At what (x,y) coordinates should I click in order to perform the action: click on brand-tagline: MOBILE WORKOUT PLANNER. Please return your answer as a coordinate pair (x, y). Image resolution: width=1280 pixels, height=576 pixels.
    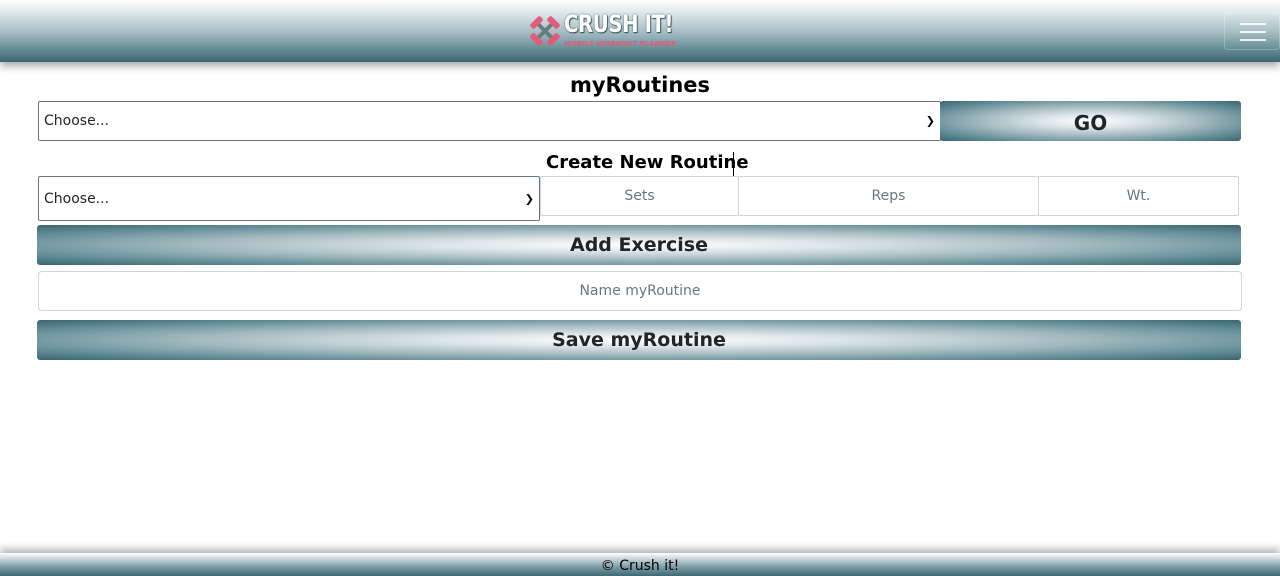
    Looking at the image, I should click on (620, 44).